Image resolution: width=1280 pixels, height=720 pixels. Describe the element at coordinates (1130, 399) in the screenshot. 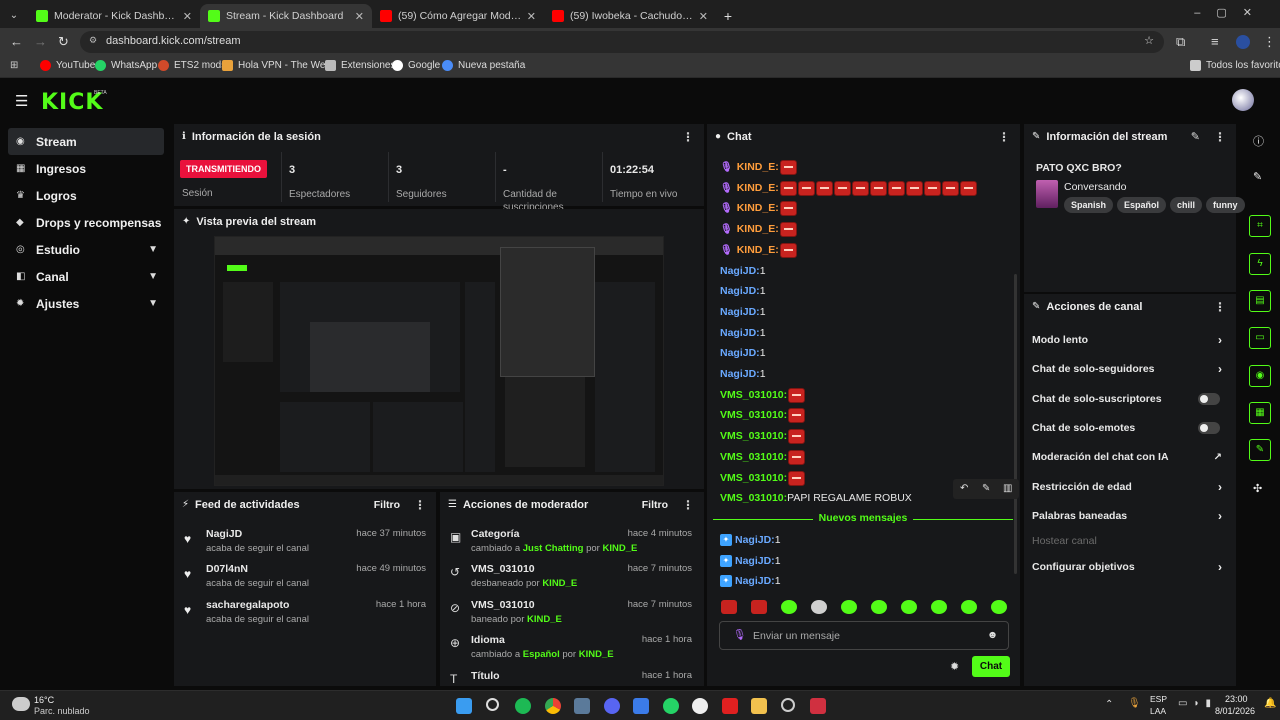

I see `action-subscribers-only: Chat de solo-suscriptores` at that location.